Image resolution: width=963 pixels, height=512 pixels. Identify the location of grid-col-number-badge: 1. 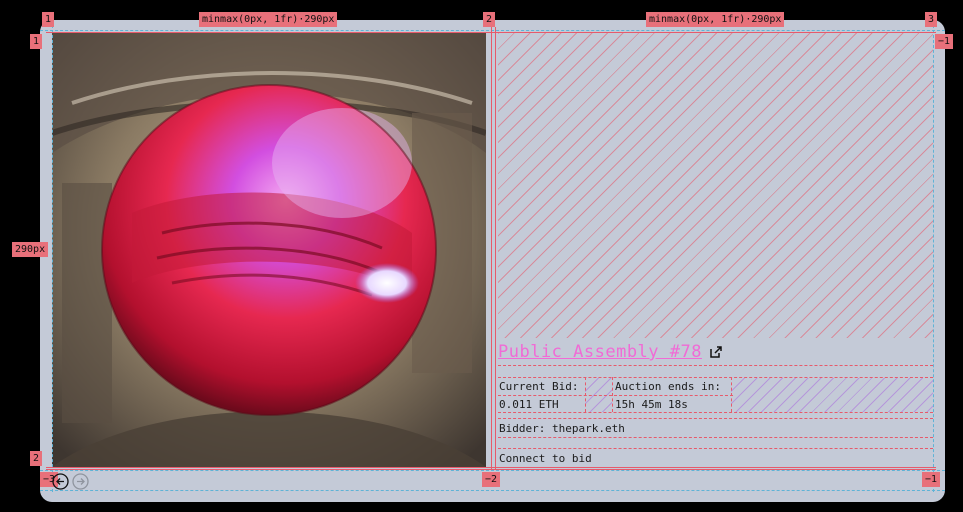
(48, 19).